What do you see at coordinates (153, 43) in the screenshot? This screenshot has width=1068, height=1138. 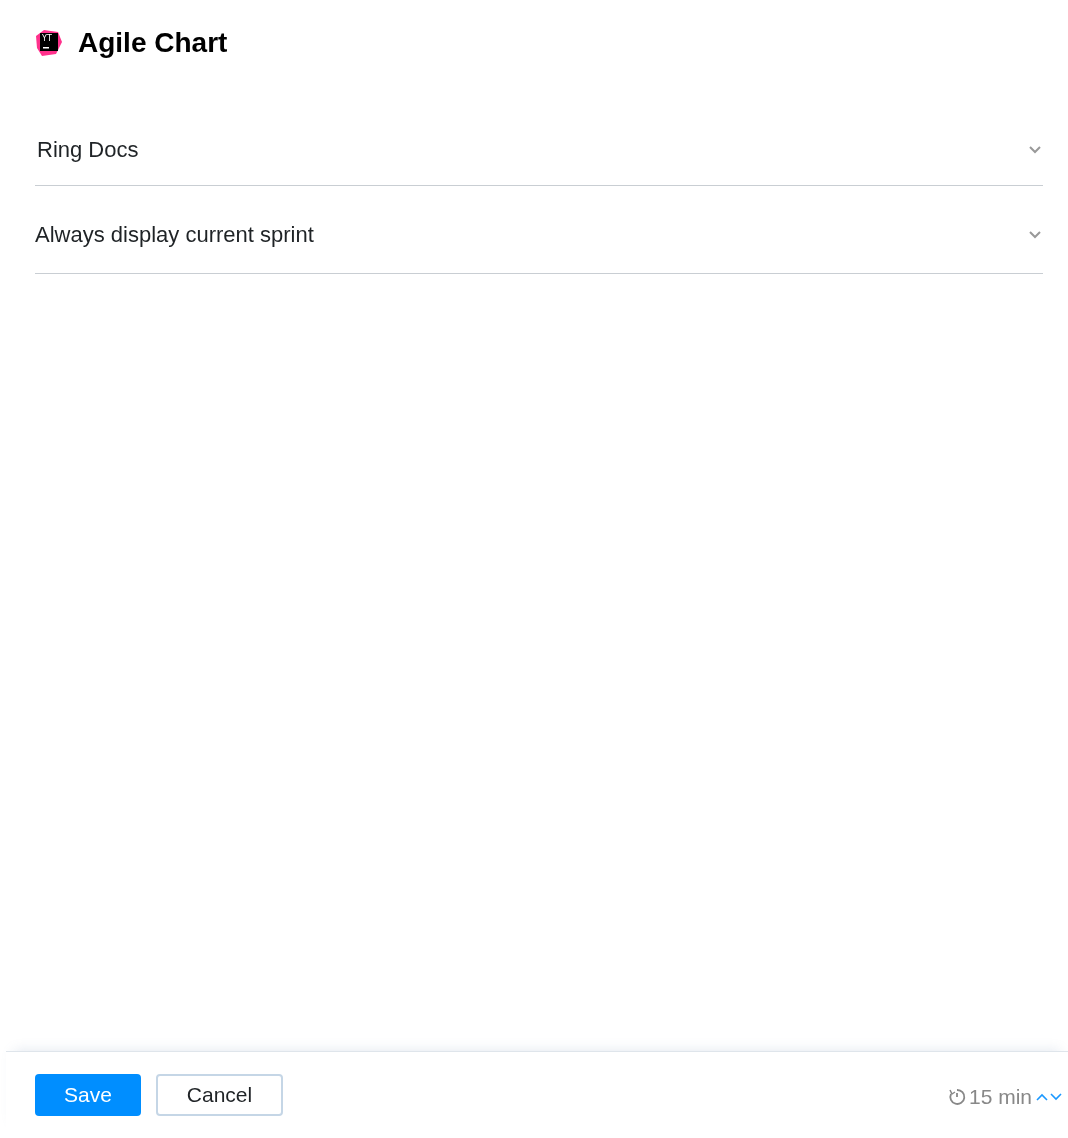 I see `widget-title: Agile Chart` at bounding box center [153, 43].